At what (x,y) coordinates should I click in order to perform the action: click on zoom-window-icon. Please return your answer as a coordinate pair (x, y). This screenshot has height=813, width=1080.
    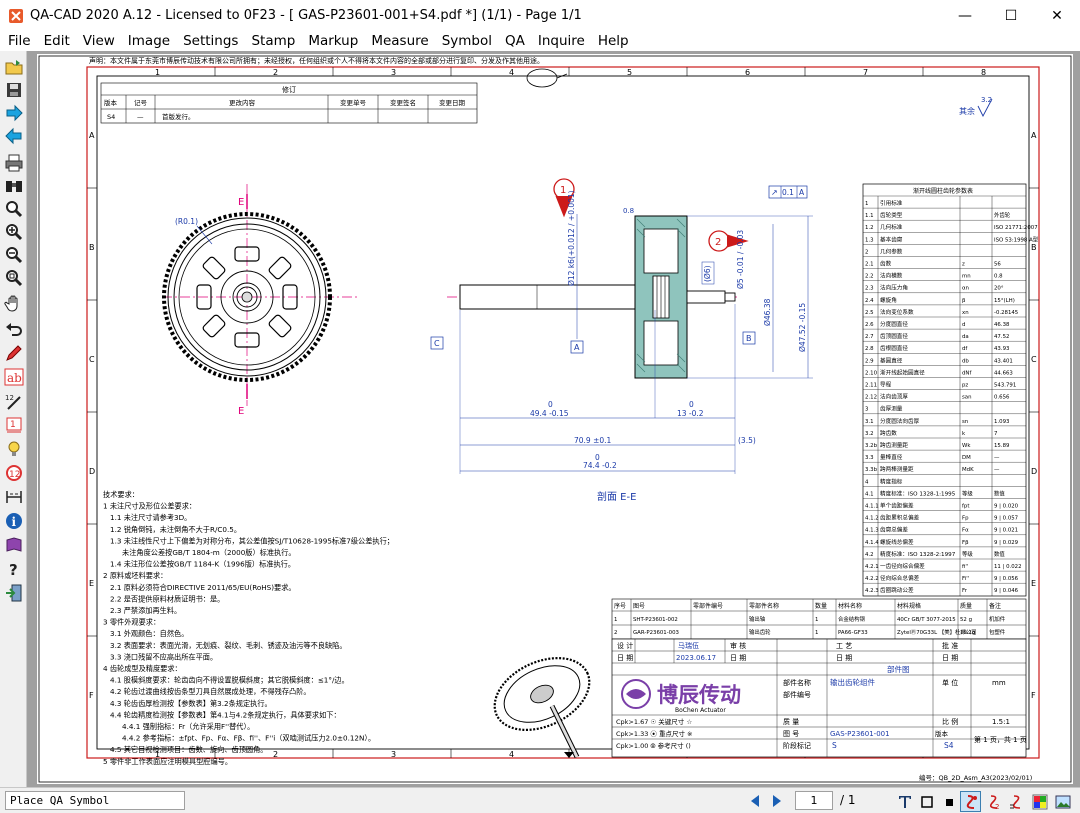
    Looking at the image, I should click on (13, 277).